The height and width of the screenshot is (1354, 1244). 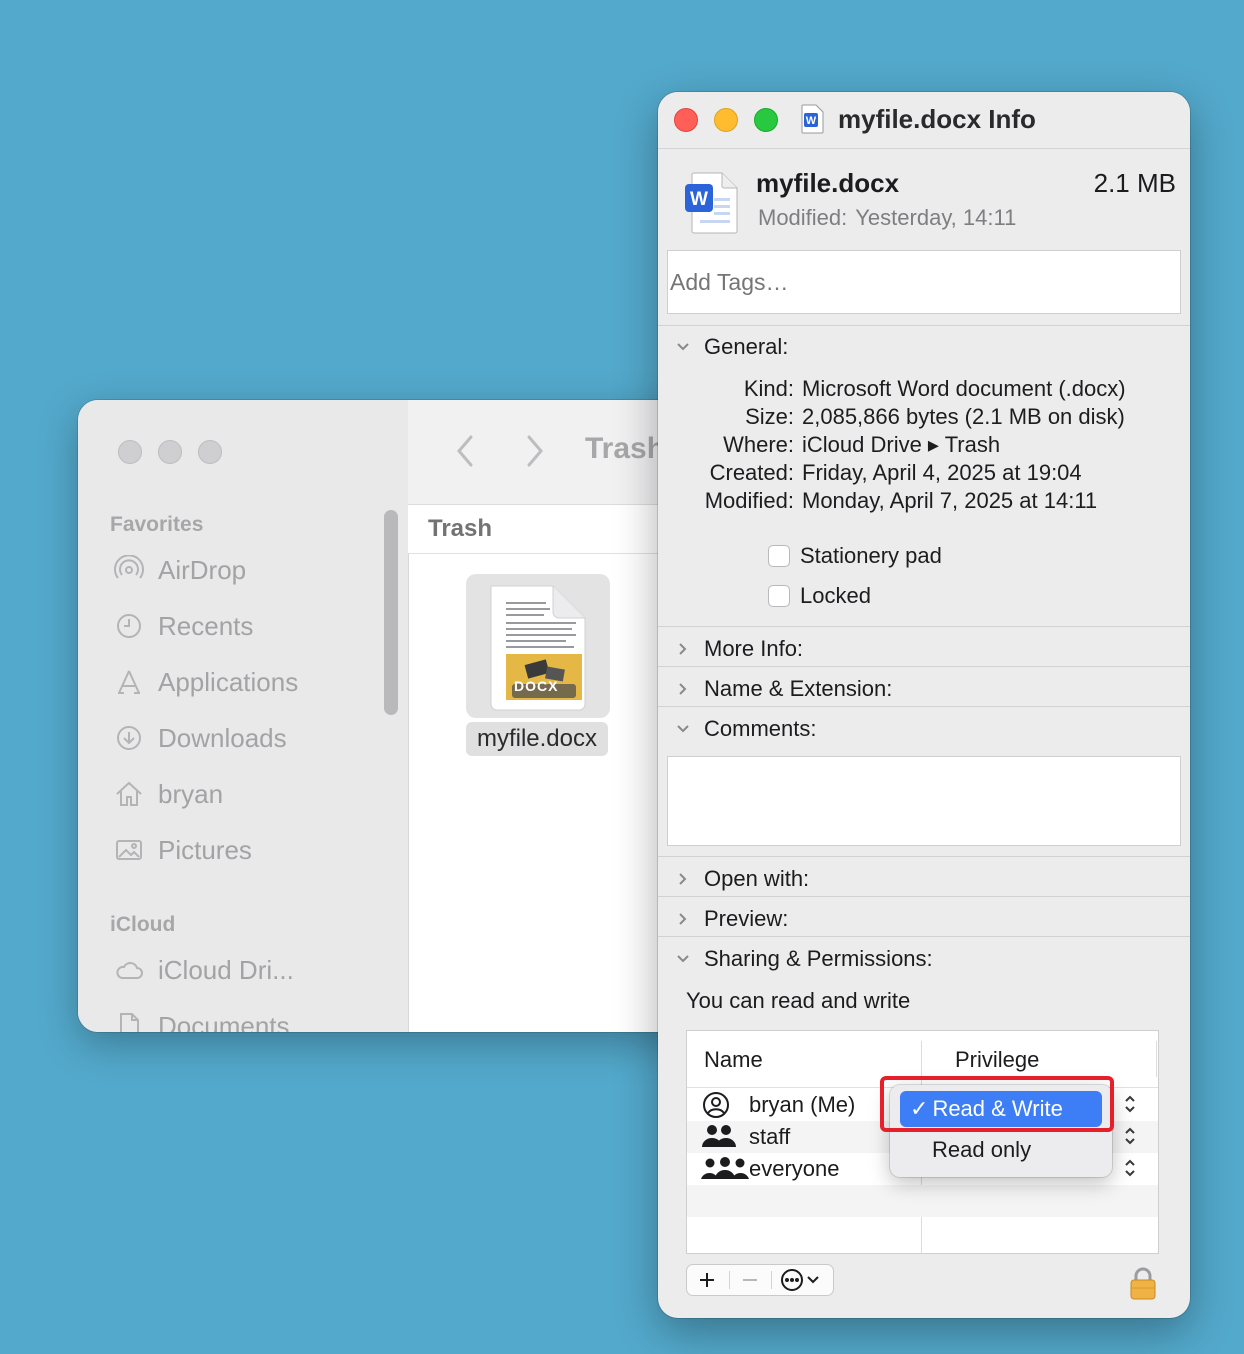 I want to click on favorites-heading: Favorites, so click(x=157, y=524).